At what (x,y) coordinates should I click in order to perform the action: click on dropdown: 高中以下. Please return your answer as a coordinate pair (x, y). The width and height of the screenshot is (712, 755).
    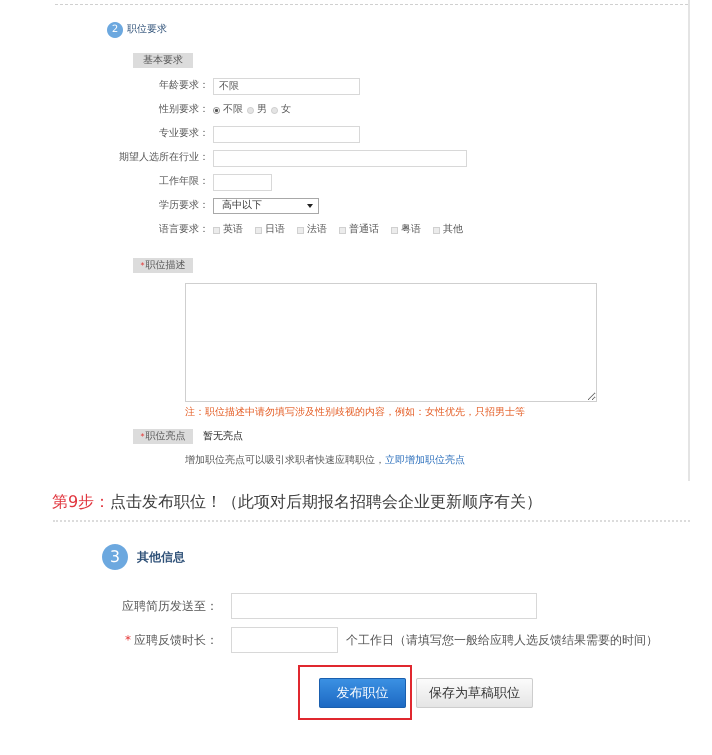
    Looking at the image, I should click on (266, 206).